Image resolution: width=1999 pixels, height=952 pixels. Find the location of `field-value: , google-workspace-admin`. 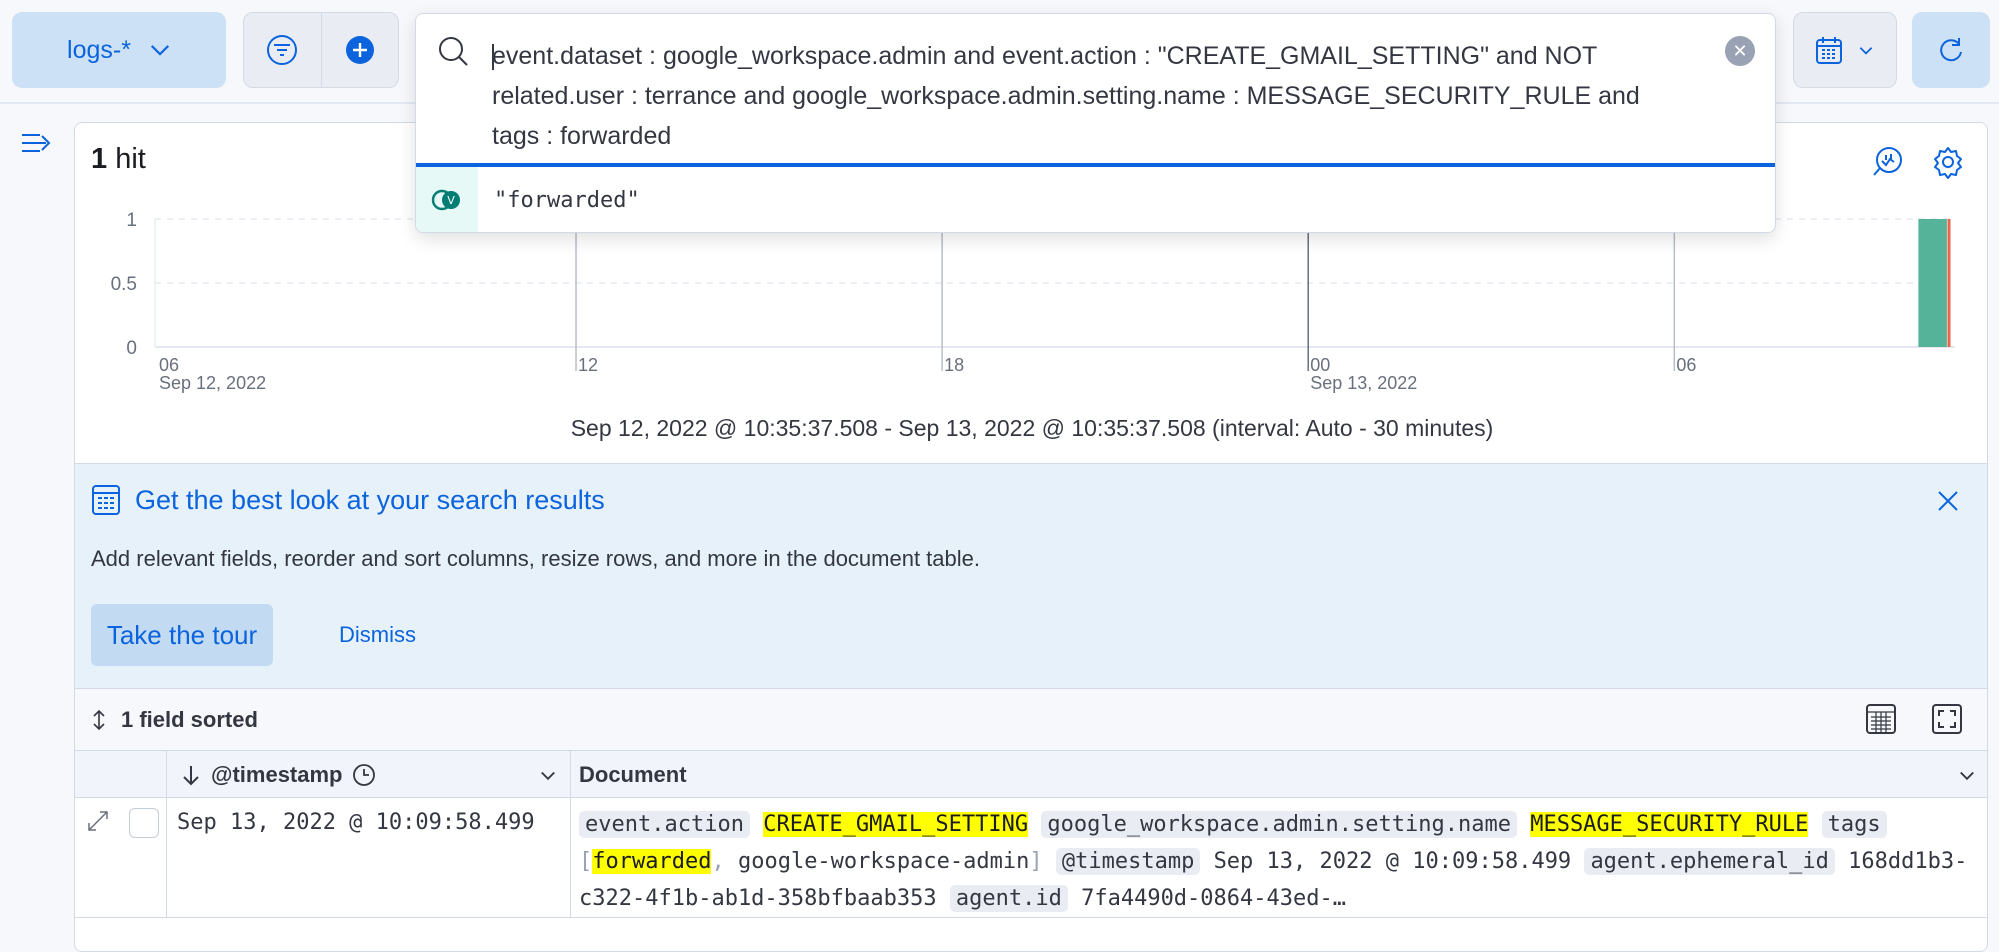

field-value: , google-workspace-admin is located at coordinates (870, 861).